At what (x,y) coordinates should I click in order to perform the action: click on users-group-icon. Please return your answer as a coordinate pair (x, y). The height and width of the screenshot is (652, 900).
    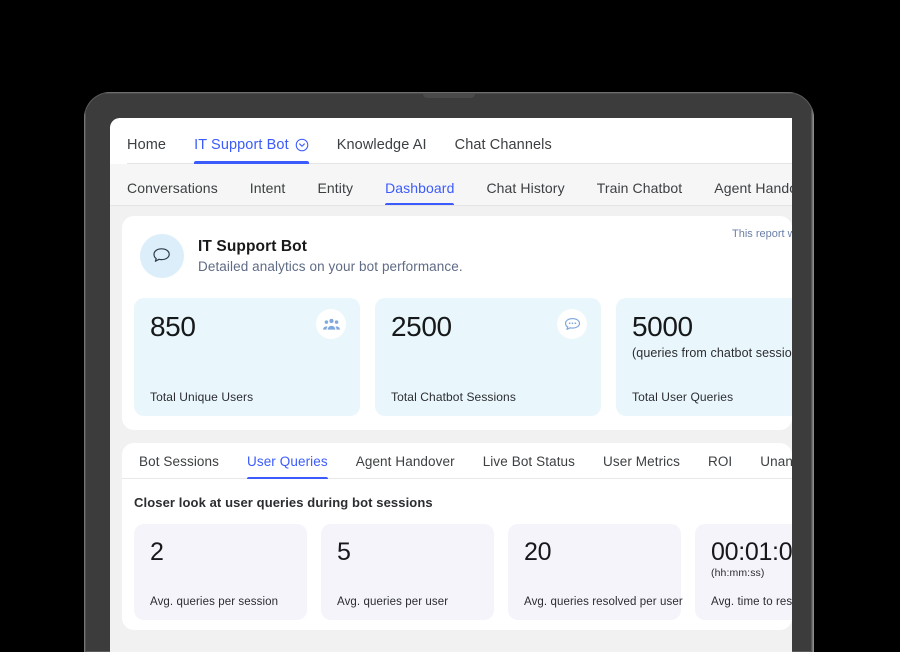
    Looking at the image, I should click on (331, 324).